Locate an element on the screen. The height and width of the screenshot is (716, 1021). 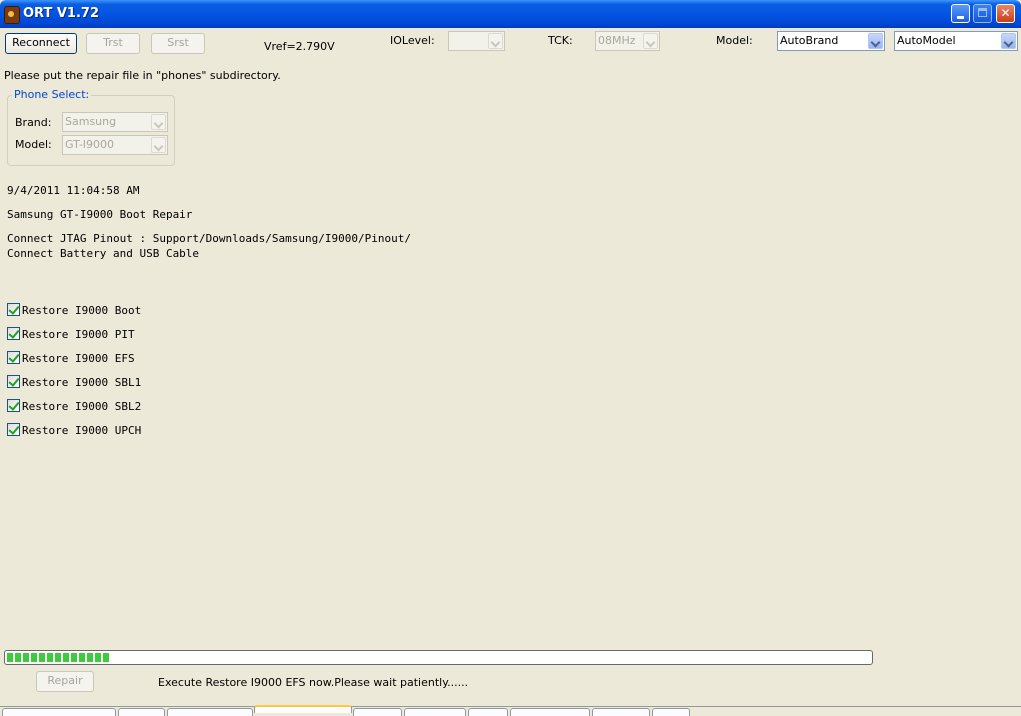
title-bar: ORT V1.72 ✕ is located at coordinates (510, 14).